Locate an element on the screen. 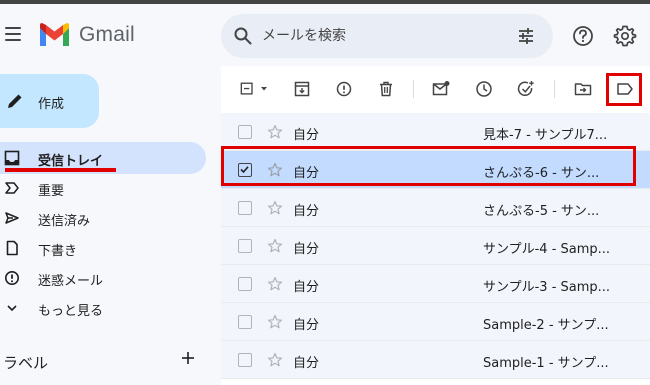  mail-toolbar is located at coordinates (435, 89).